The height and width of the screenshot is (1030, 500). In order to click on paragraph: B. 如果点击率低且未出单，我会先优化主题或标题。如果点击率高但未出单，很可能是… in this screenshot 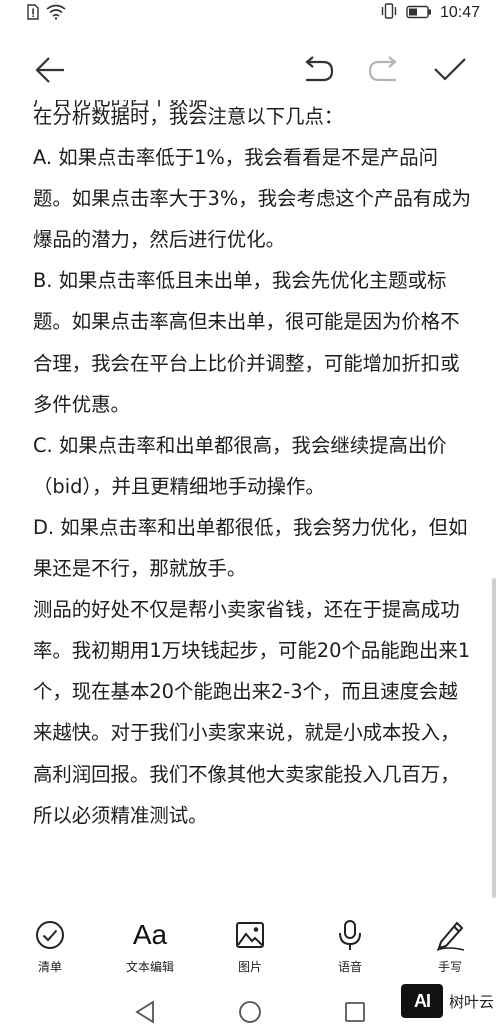, I will do `click(246, 342)`.